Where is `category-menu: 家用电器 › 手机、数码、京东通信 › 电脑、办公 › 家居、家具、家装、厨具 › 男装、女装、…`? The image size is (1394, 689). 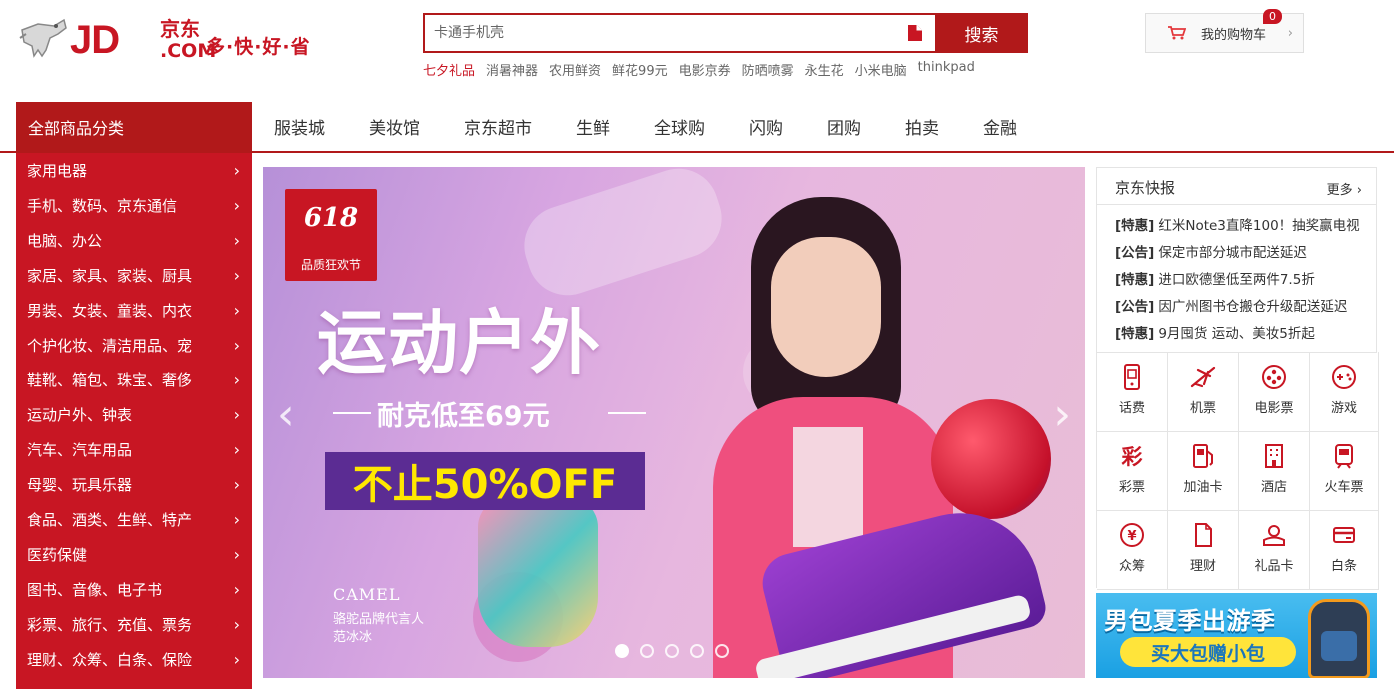 category-menu: 家用电器 › 手机、数码、京东通信 › 电脑、办公 › 家居、家具、家装、厨具 › 男装、女装、… is located at coordinates (134, 421).